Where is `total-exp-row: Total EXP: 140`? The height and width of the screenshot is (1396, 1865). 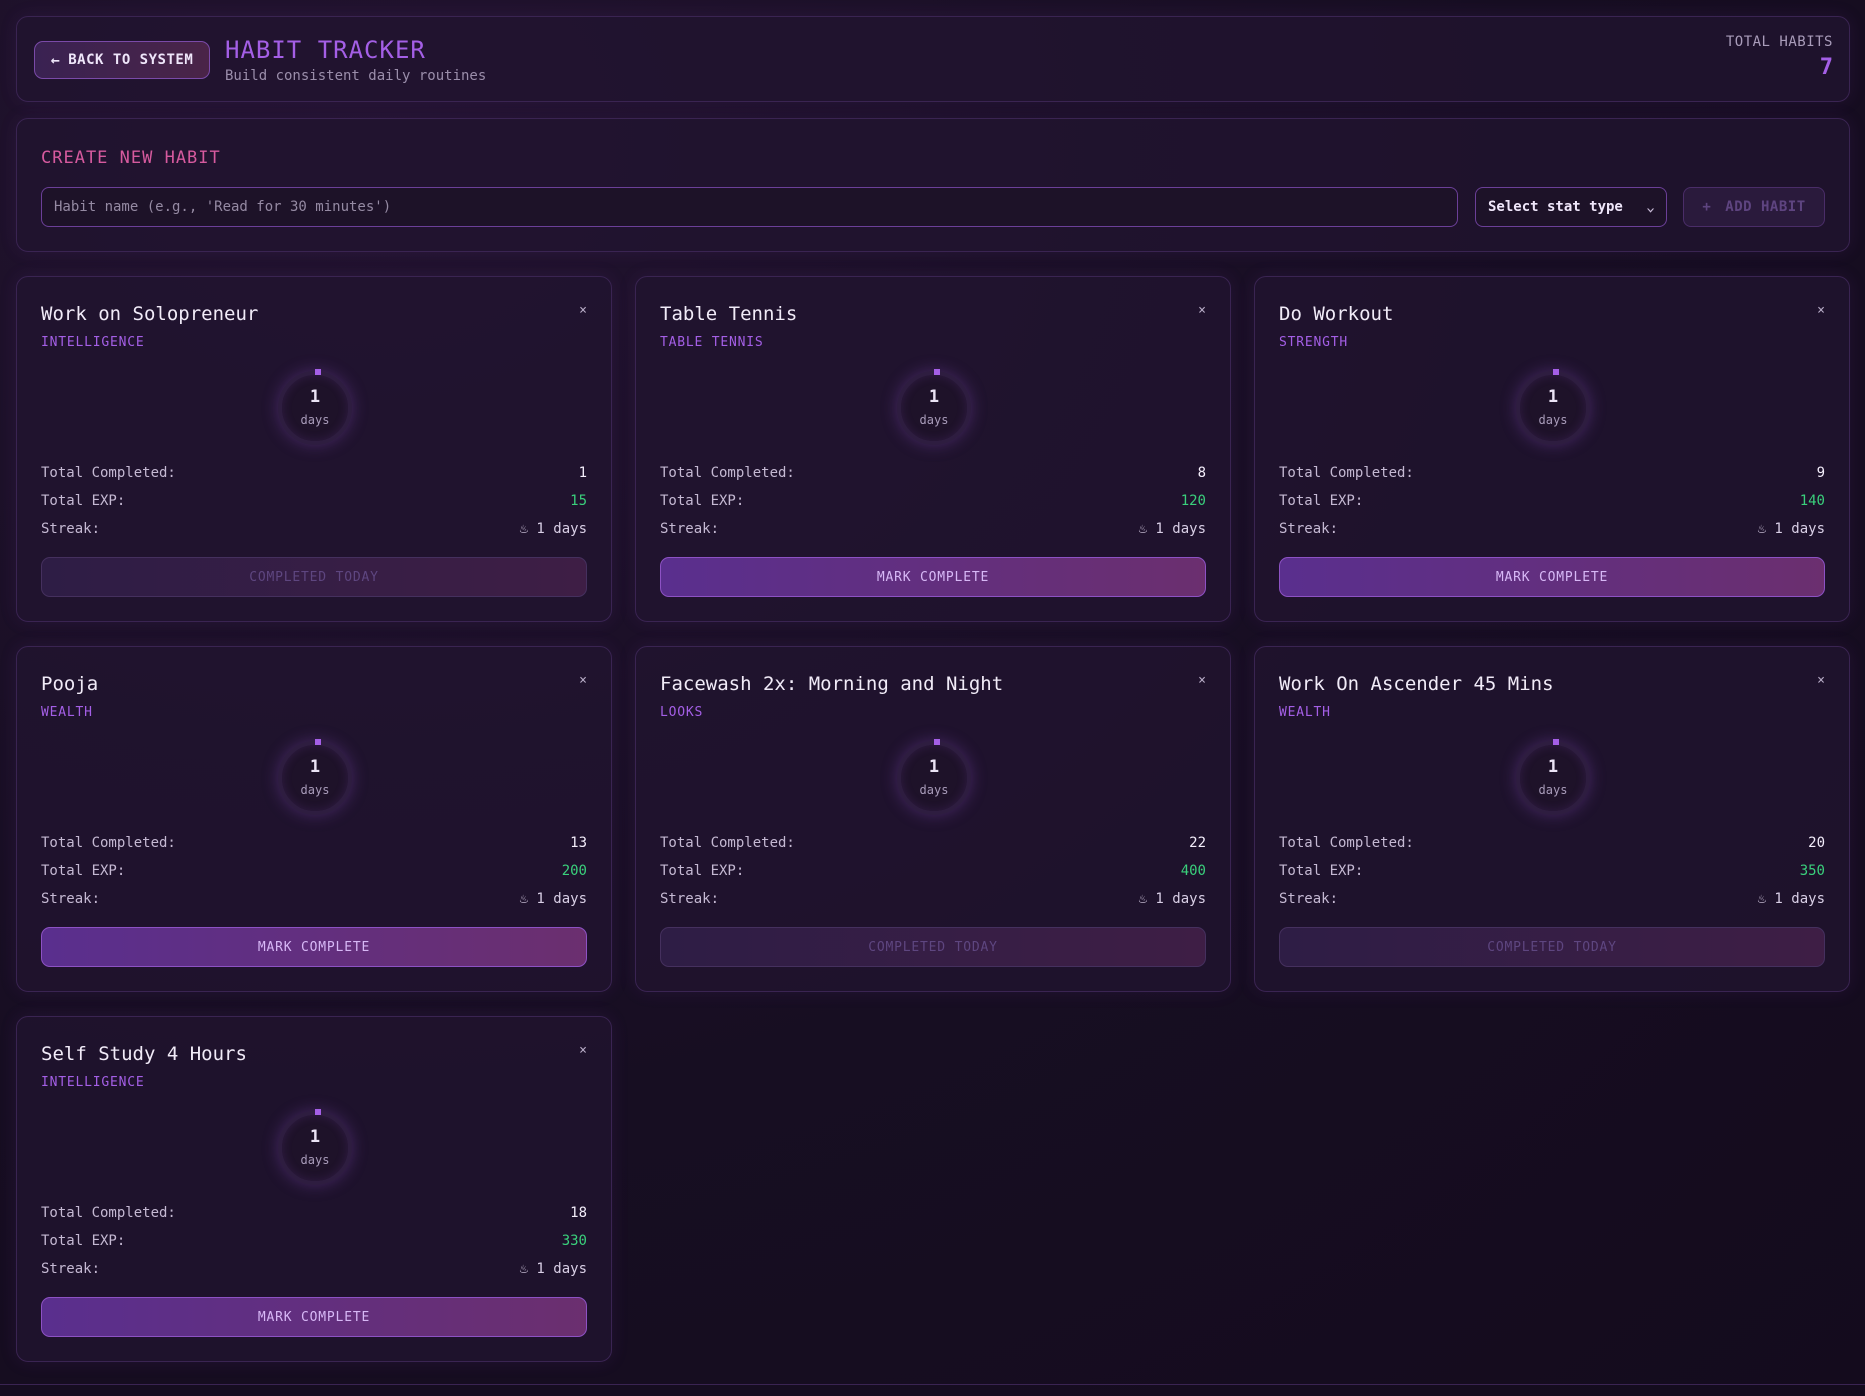 total-exp-row: Total EXP: 140 is located at coordinates (1552, 501).